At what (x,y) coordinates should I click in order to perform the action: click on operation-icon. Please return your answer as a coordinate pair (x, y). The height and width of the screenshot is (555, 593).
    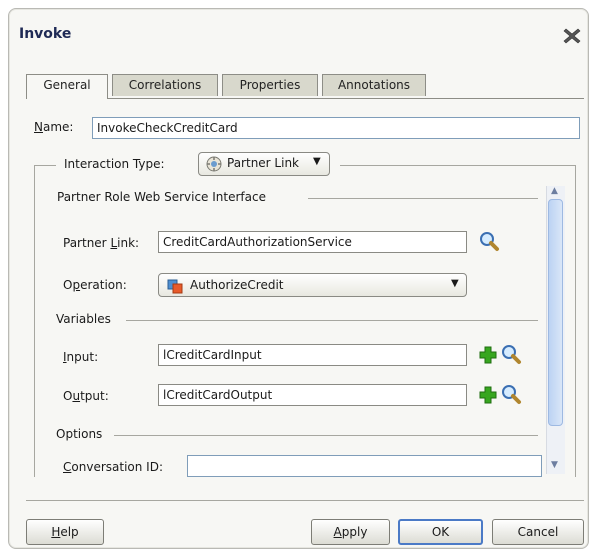
    Looking at the image, I should click on (175, 286).